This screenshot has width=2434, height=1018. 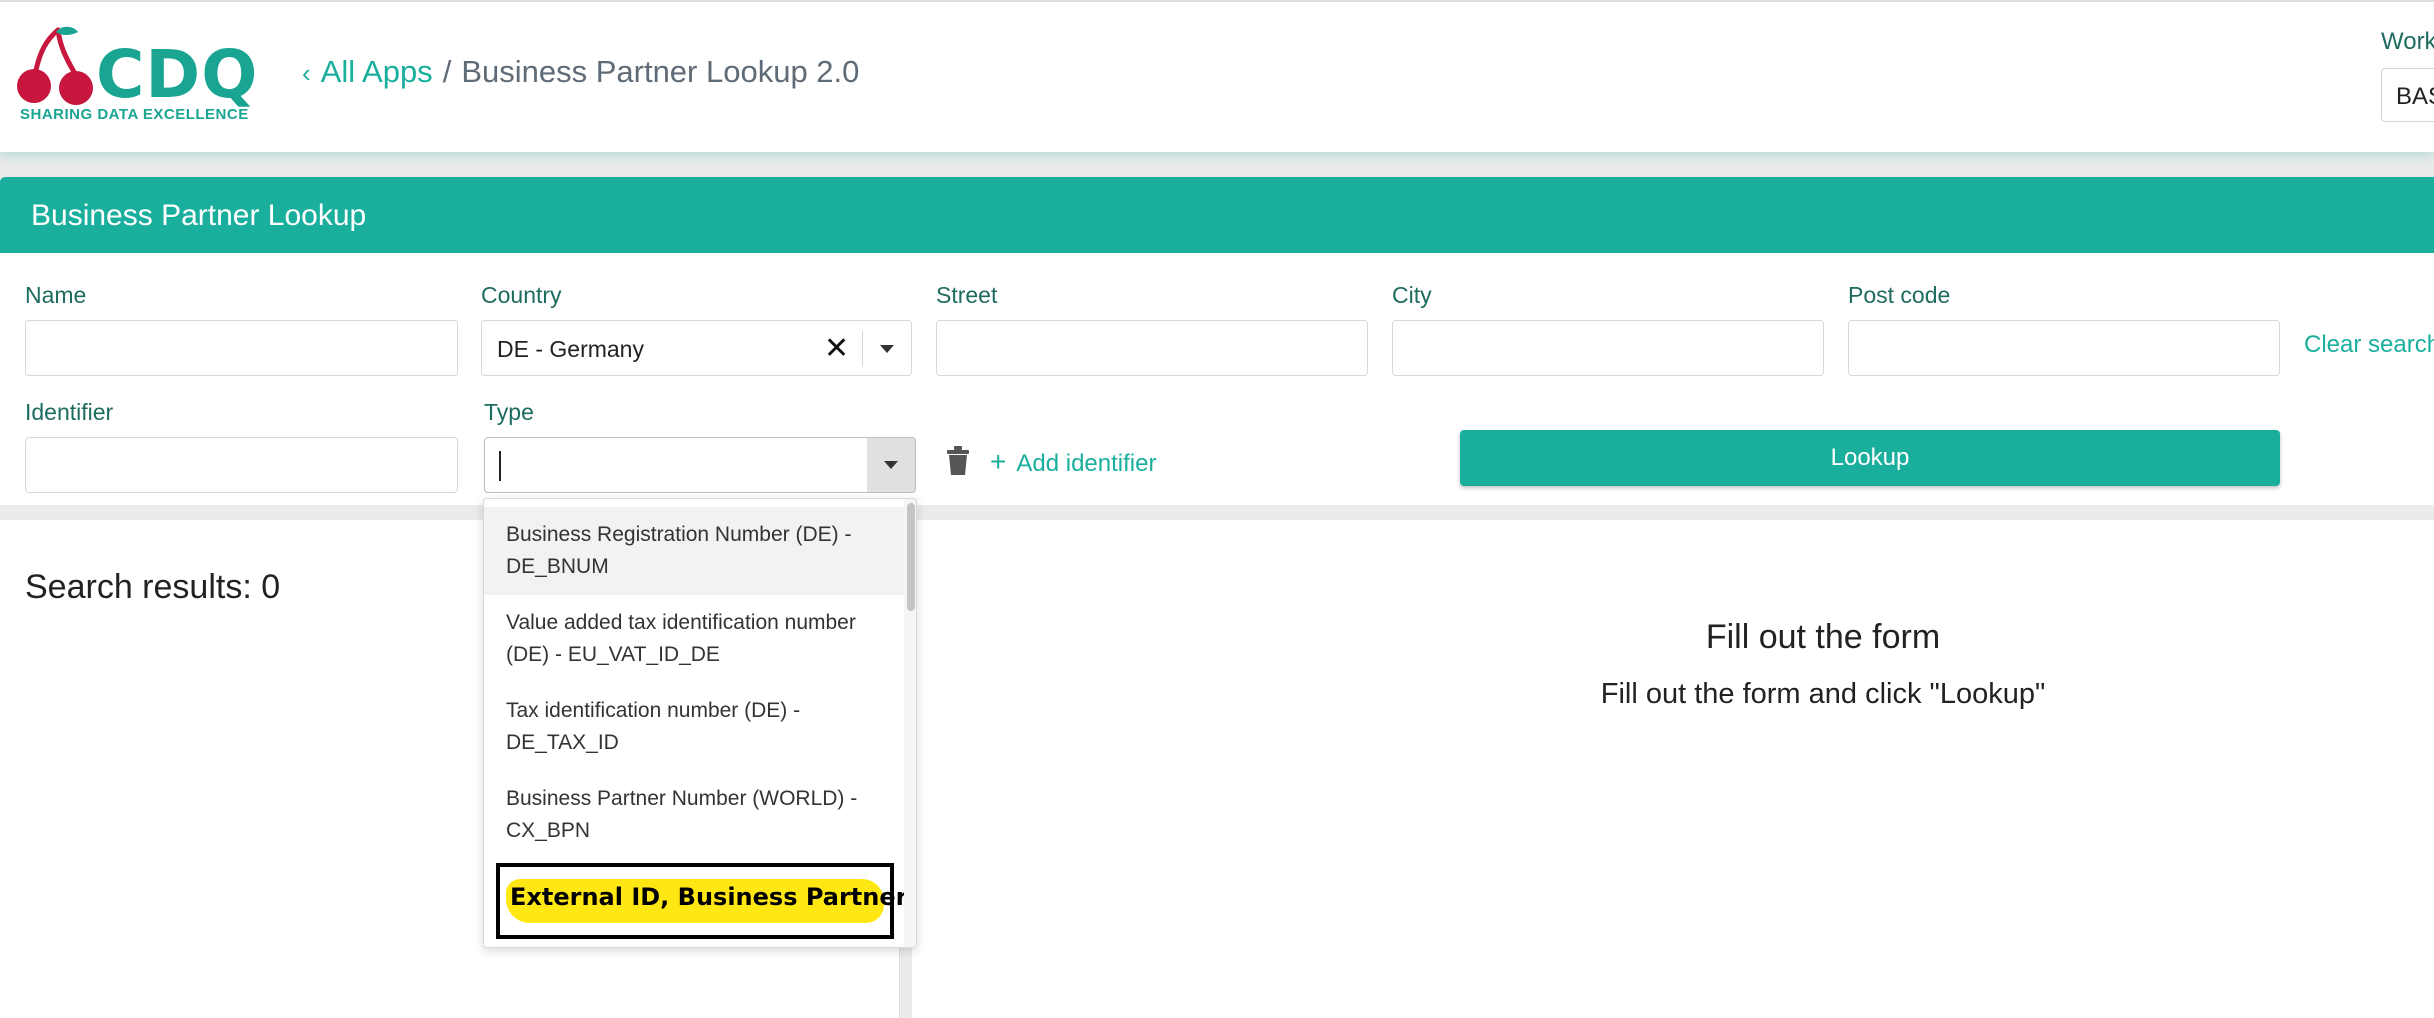 I want to click on identifier-input, so click(x=241, y=465).